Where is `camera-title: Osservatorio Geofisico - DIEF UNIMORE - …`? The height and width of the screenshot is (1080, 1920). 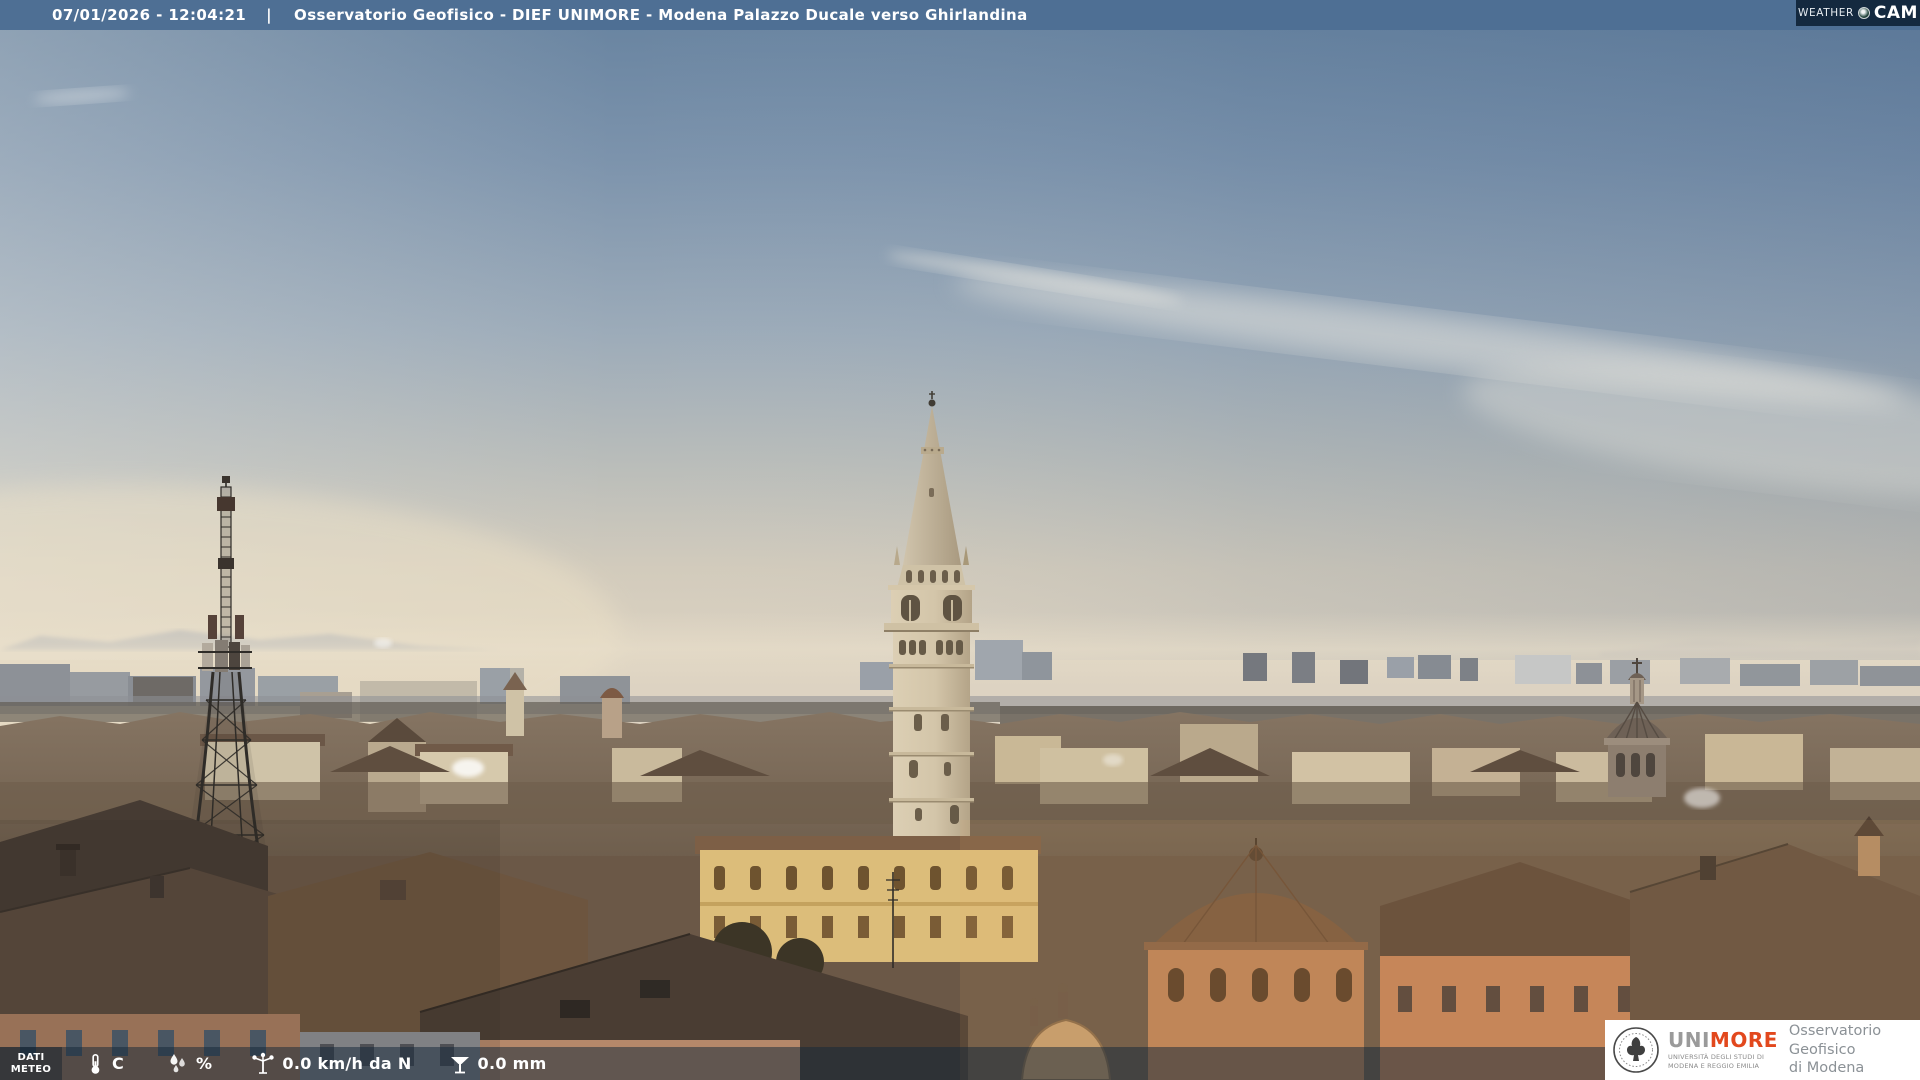
camera-title: Osservatorio Geofisico - DIEF UNIMORE - … is located at coordinates (661, 15).